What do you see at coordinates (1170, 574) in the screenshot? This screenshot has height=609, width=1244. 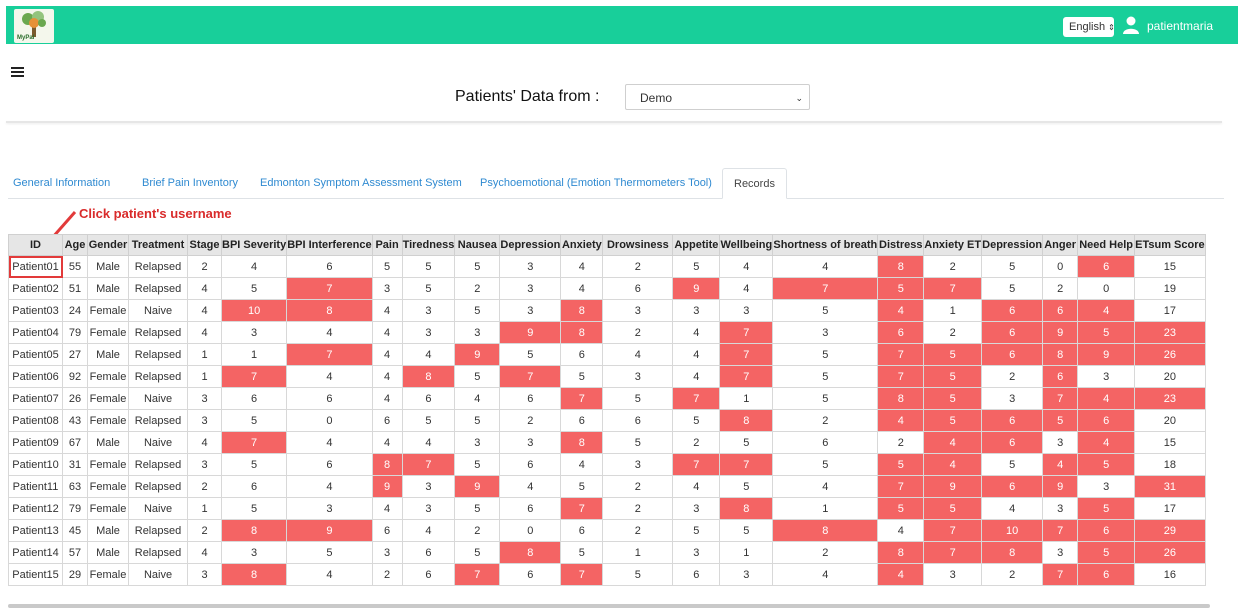 I see `table-cell: 16` at bounding box center [1170, 574].